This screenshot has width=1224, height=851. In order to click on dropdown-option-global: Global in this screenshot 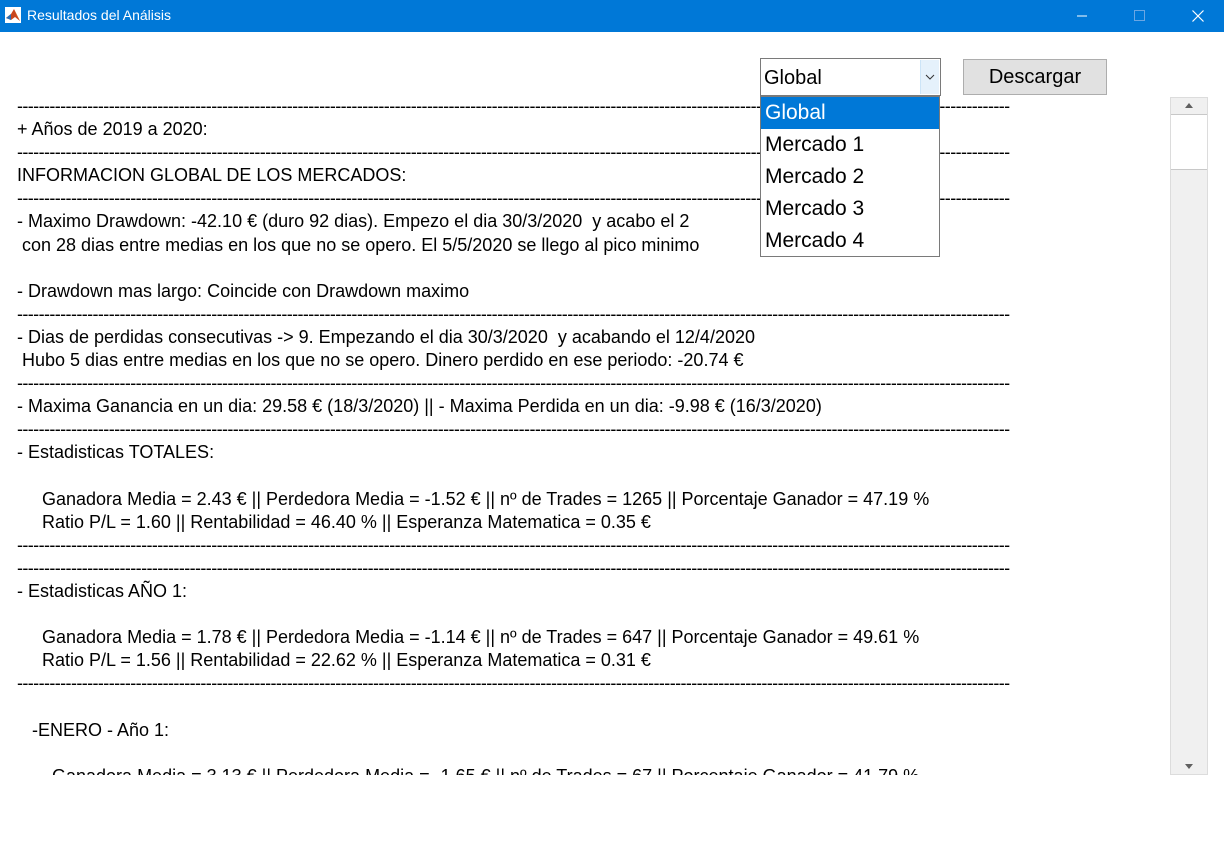, I will do `click(850, 113)`.